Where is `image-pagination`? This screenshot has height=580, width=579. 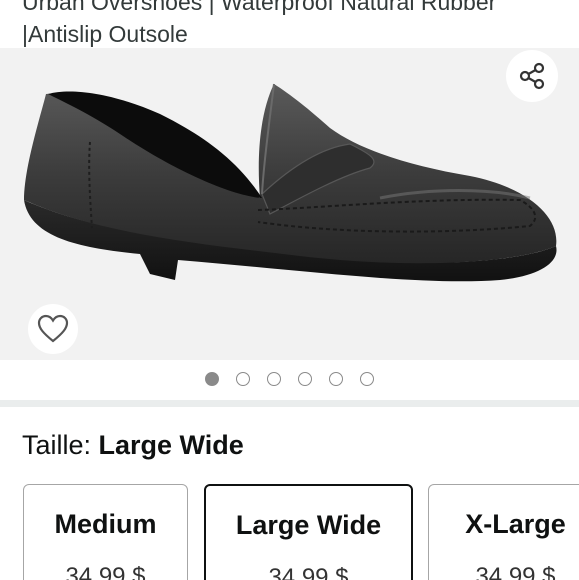 image-pagination is located at coordinates (289, 379).